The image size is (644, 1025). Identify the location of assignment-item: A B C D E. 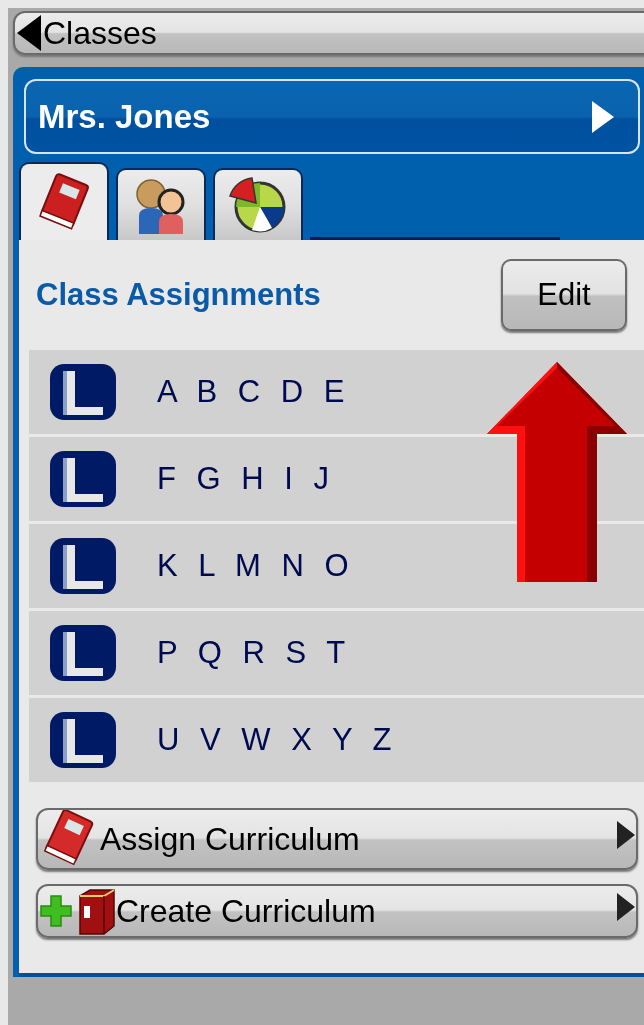
(336, 392).